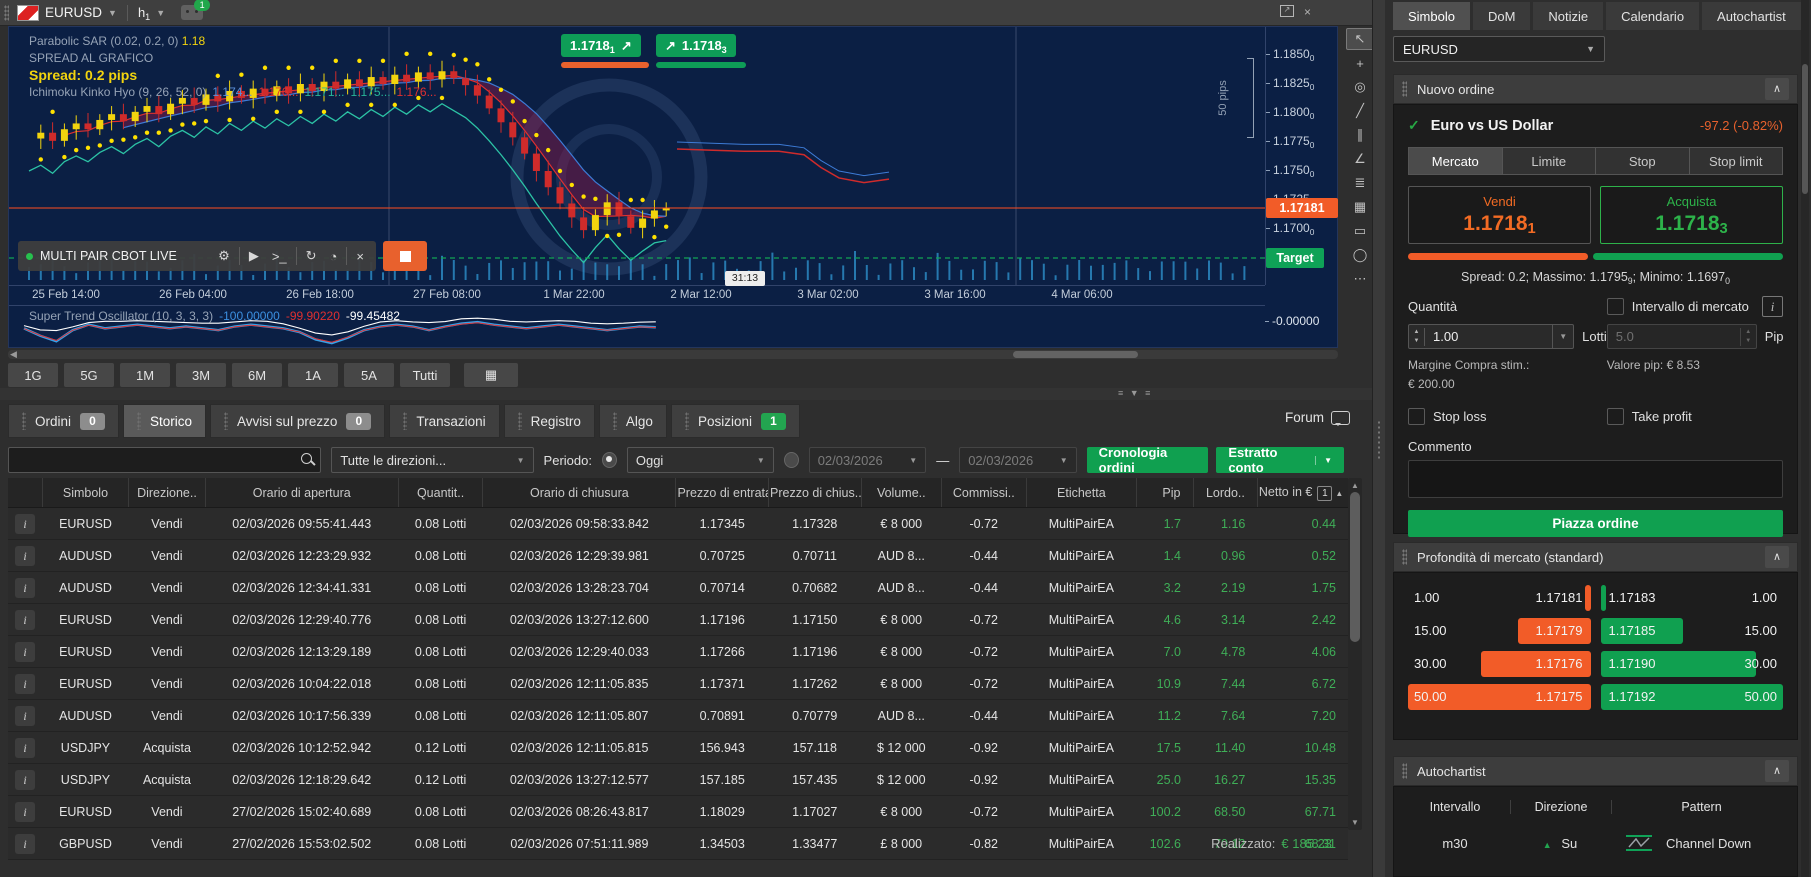 The width and height of the screenshot is (1811, 877). Describe the element at coordinates (549, 421) in the screenshot. I see `tab-registro: Registro` at that location.